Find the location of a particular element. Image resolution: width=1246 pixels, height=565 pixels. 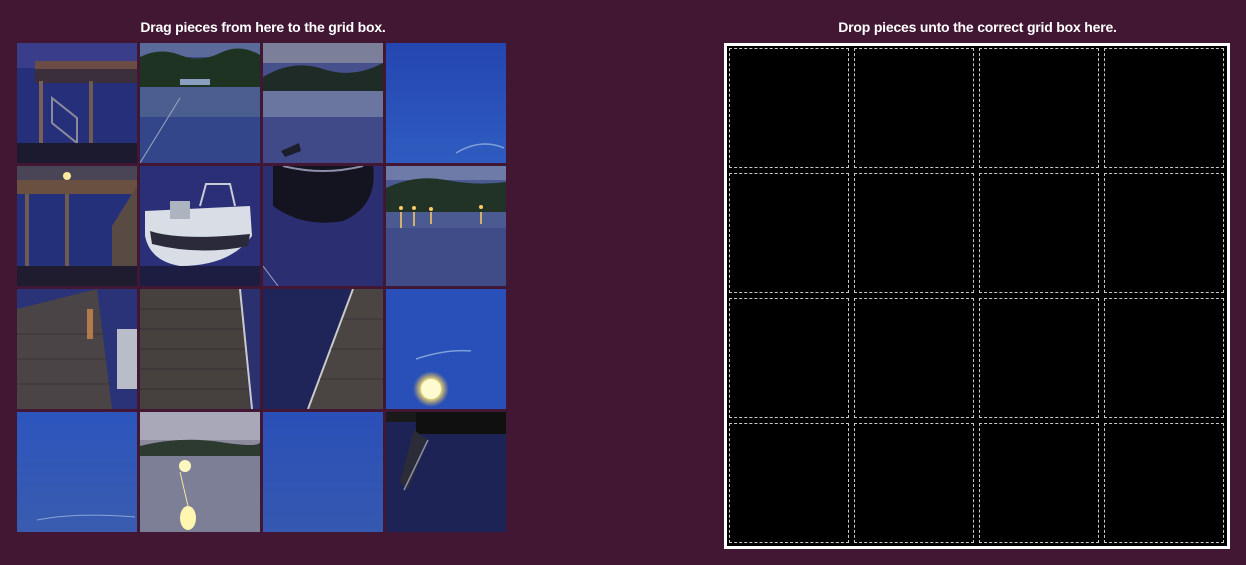

dock-ladder-icon is located at coordinates (77, 103).